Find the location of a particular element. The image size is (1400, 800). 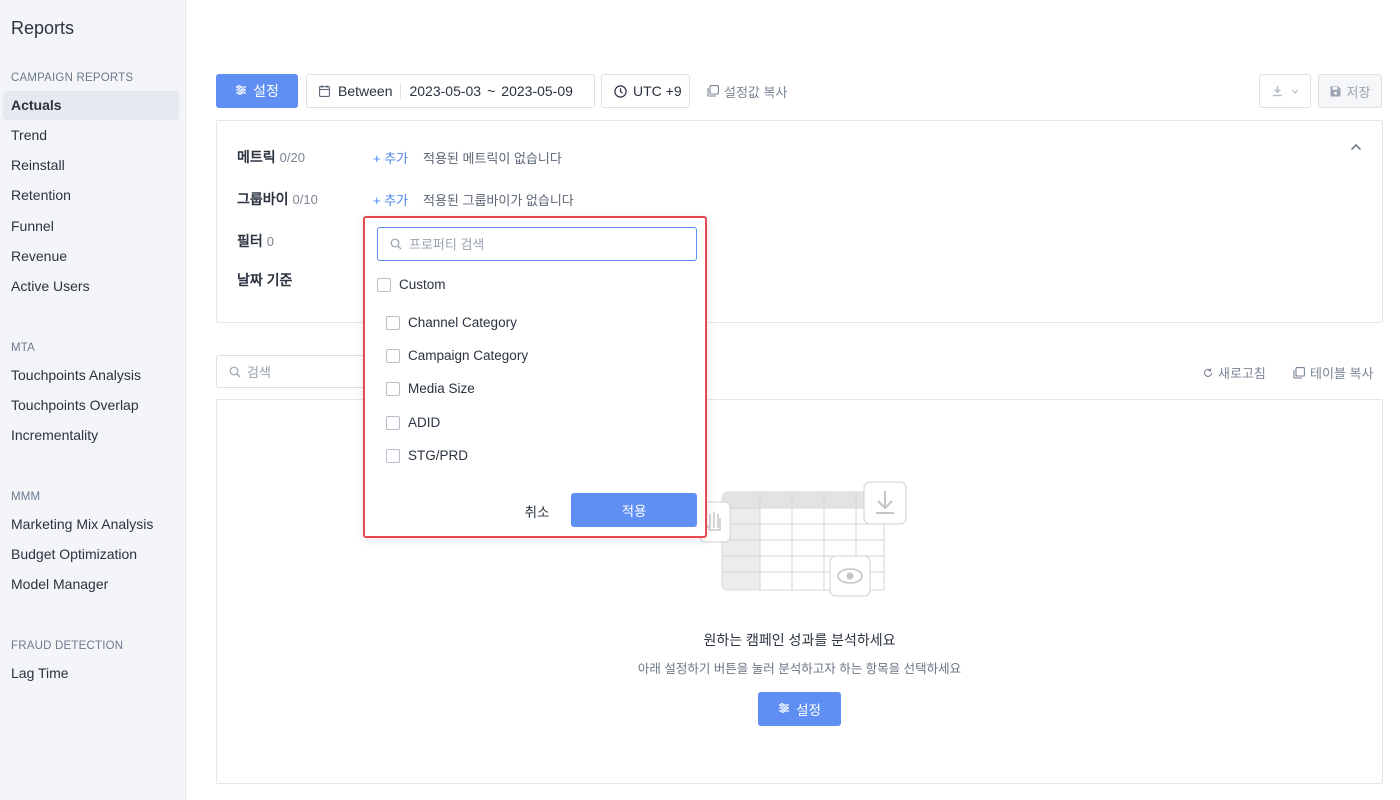

nav-section-mta: MTA is located at coordinates (23, 348).